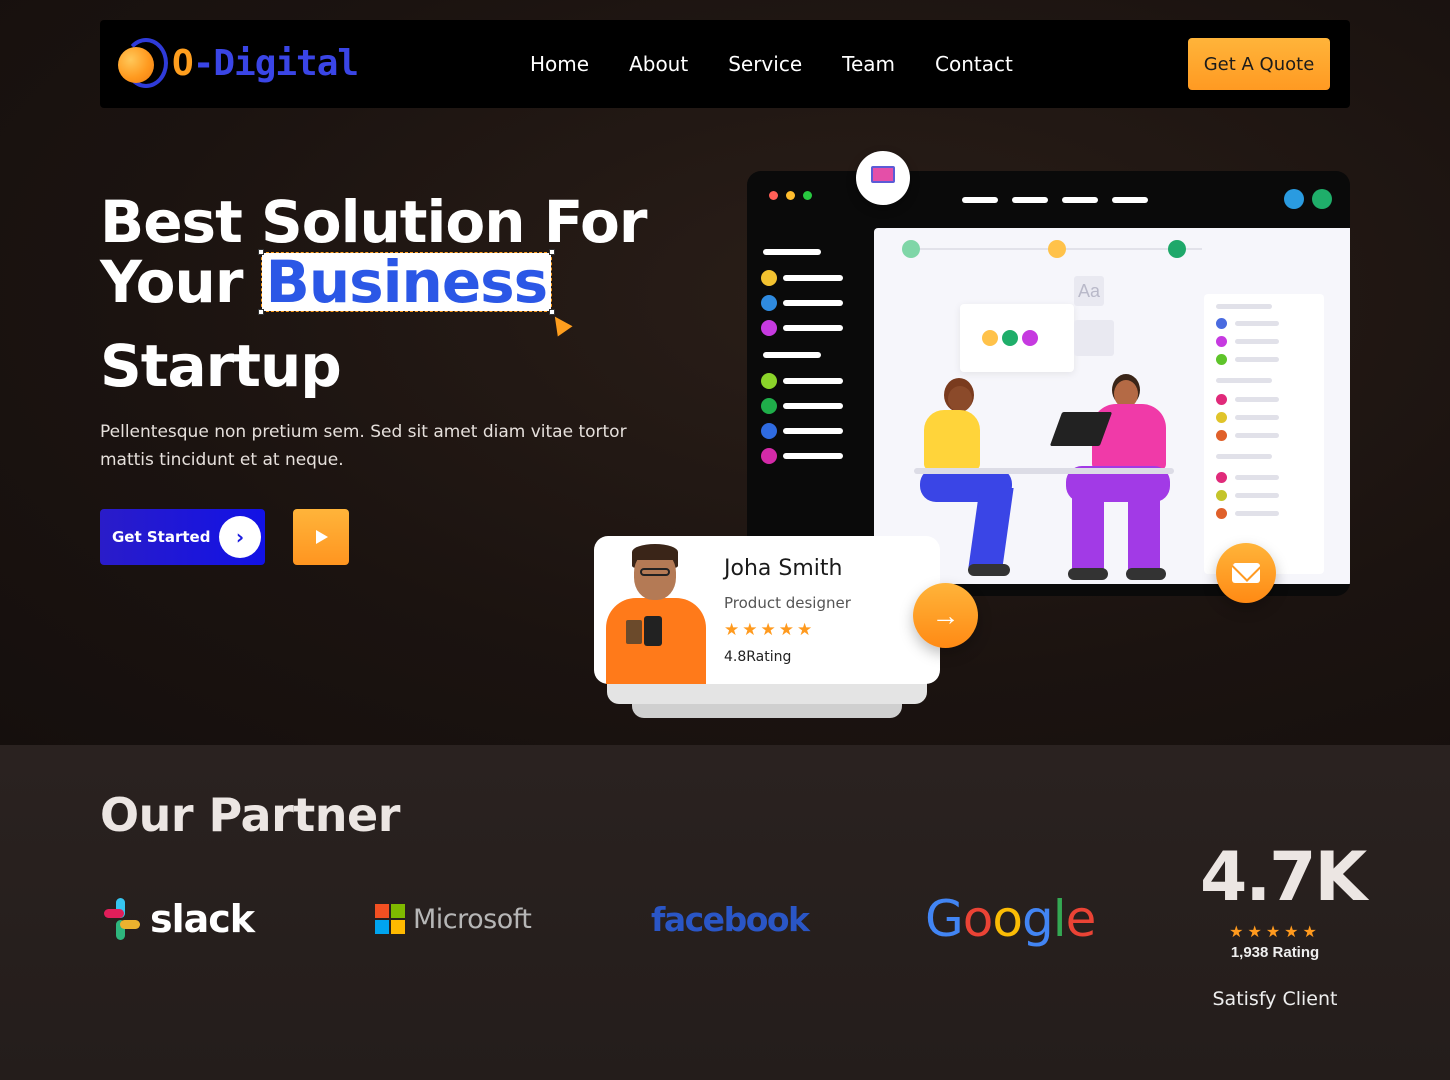 Image resolution: width=1450 pixels, height=1080 pixels. I want to click on nav-about: About, so click(658, 64).